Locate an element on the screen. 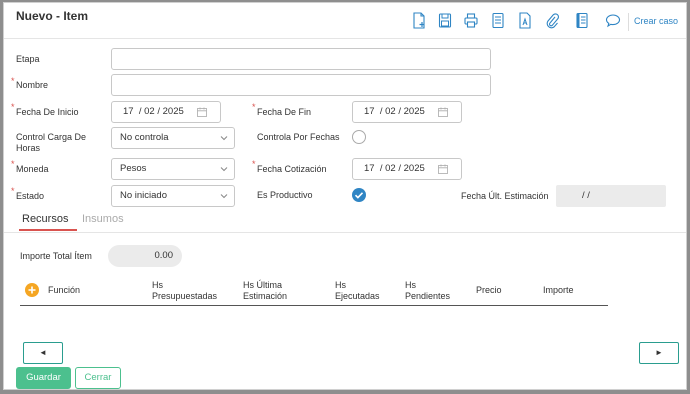 This screenshot has height=394, width=690. document-list-icon is located at coordinates (498, 20).